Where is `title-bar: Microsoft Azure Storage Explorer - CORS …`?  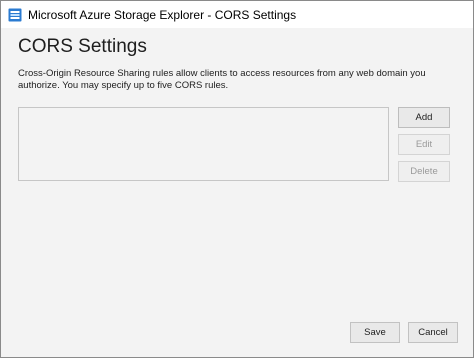
title-bar: Microsoft Azure Storage Explorer - CORS … is located at coordinates (237, 14).